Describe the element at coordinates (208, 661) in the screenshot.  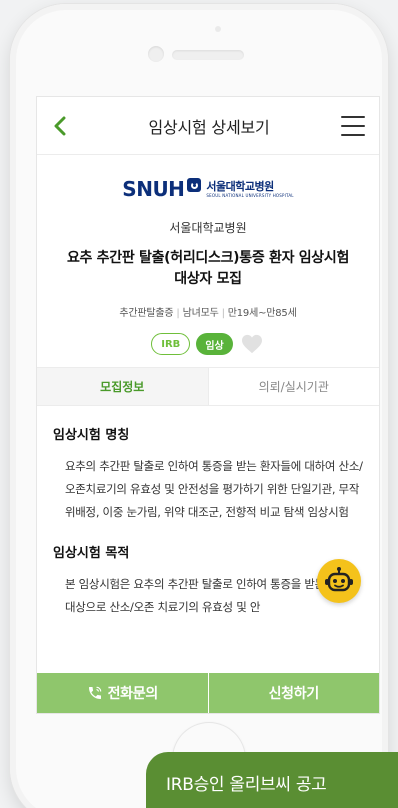
I see `content-fade` at that location.